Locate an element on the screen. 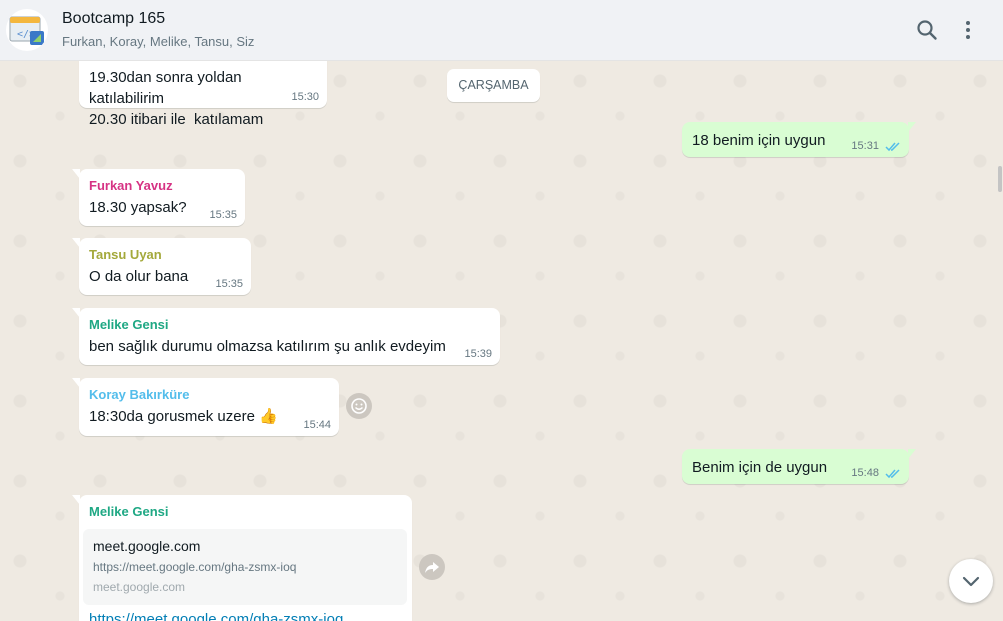 This screenshot has width=1003, height=621. search-icon is located at coordinates (927, 30).